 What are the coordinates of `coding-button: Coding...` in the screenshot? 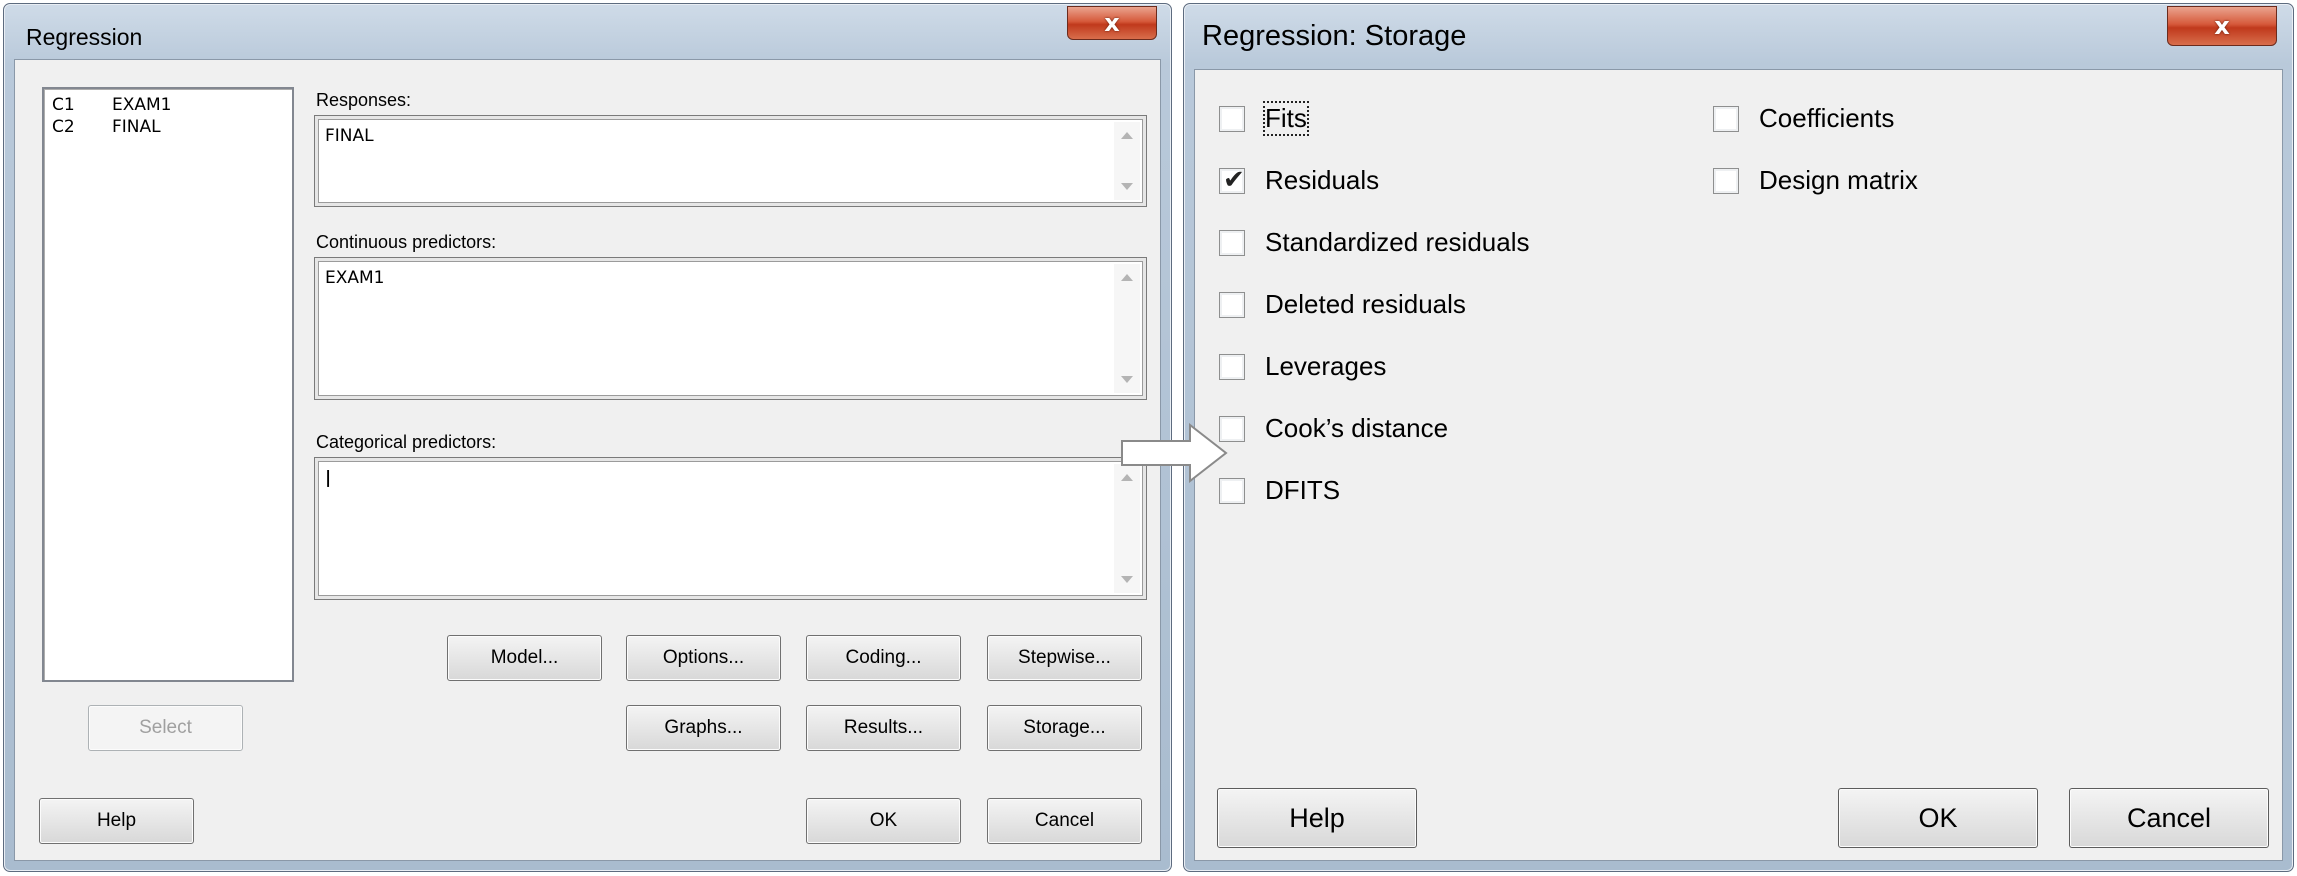 It's located at (883, 658).